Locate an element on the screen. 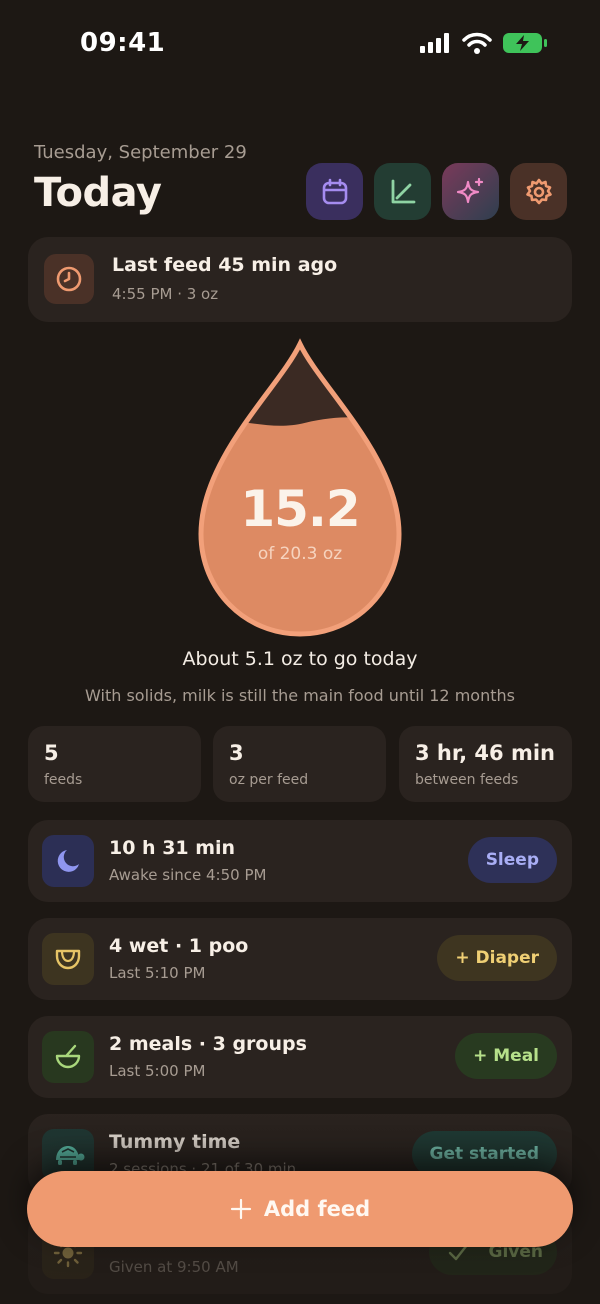 The width and height of the screenshot is (600, 1304). date-label: Tuesday, September 29 is located at coordinates (140, 152).